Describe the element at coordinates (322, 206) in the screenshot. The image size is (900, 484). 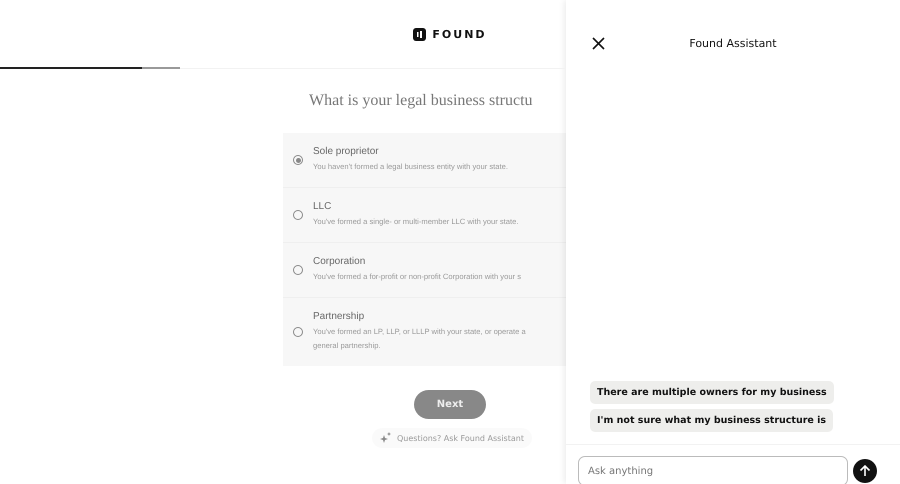
I see `option-label: LLC` at that location.